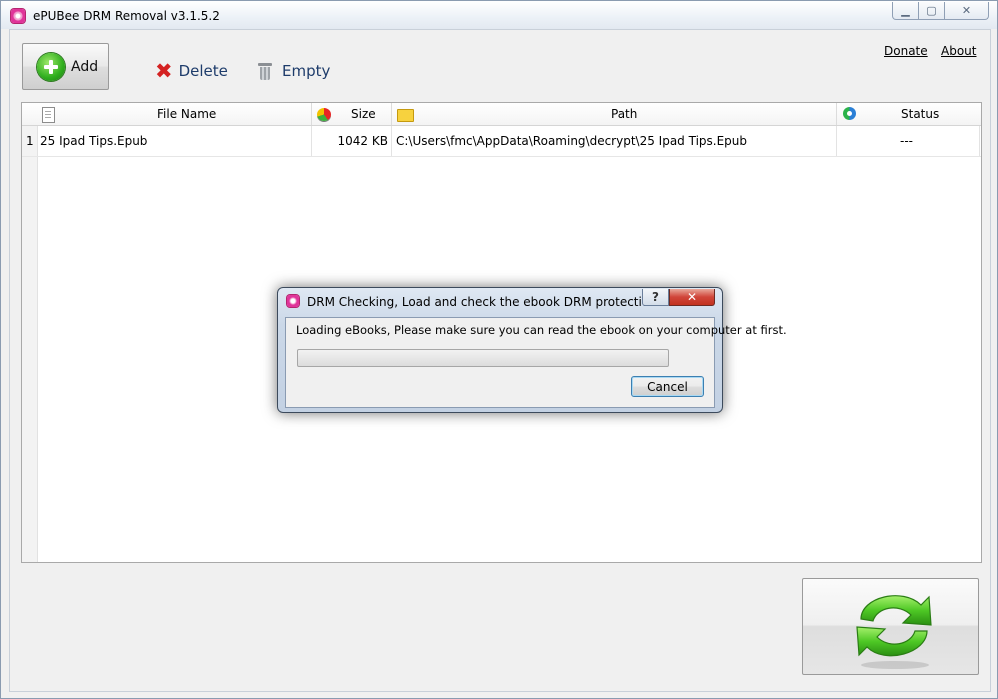  I want to click on row-status: ---, so click(906, 141).